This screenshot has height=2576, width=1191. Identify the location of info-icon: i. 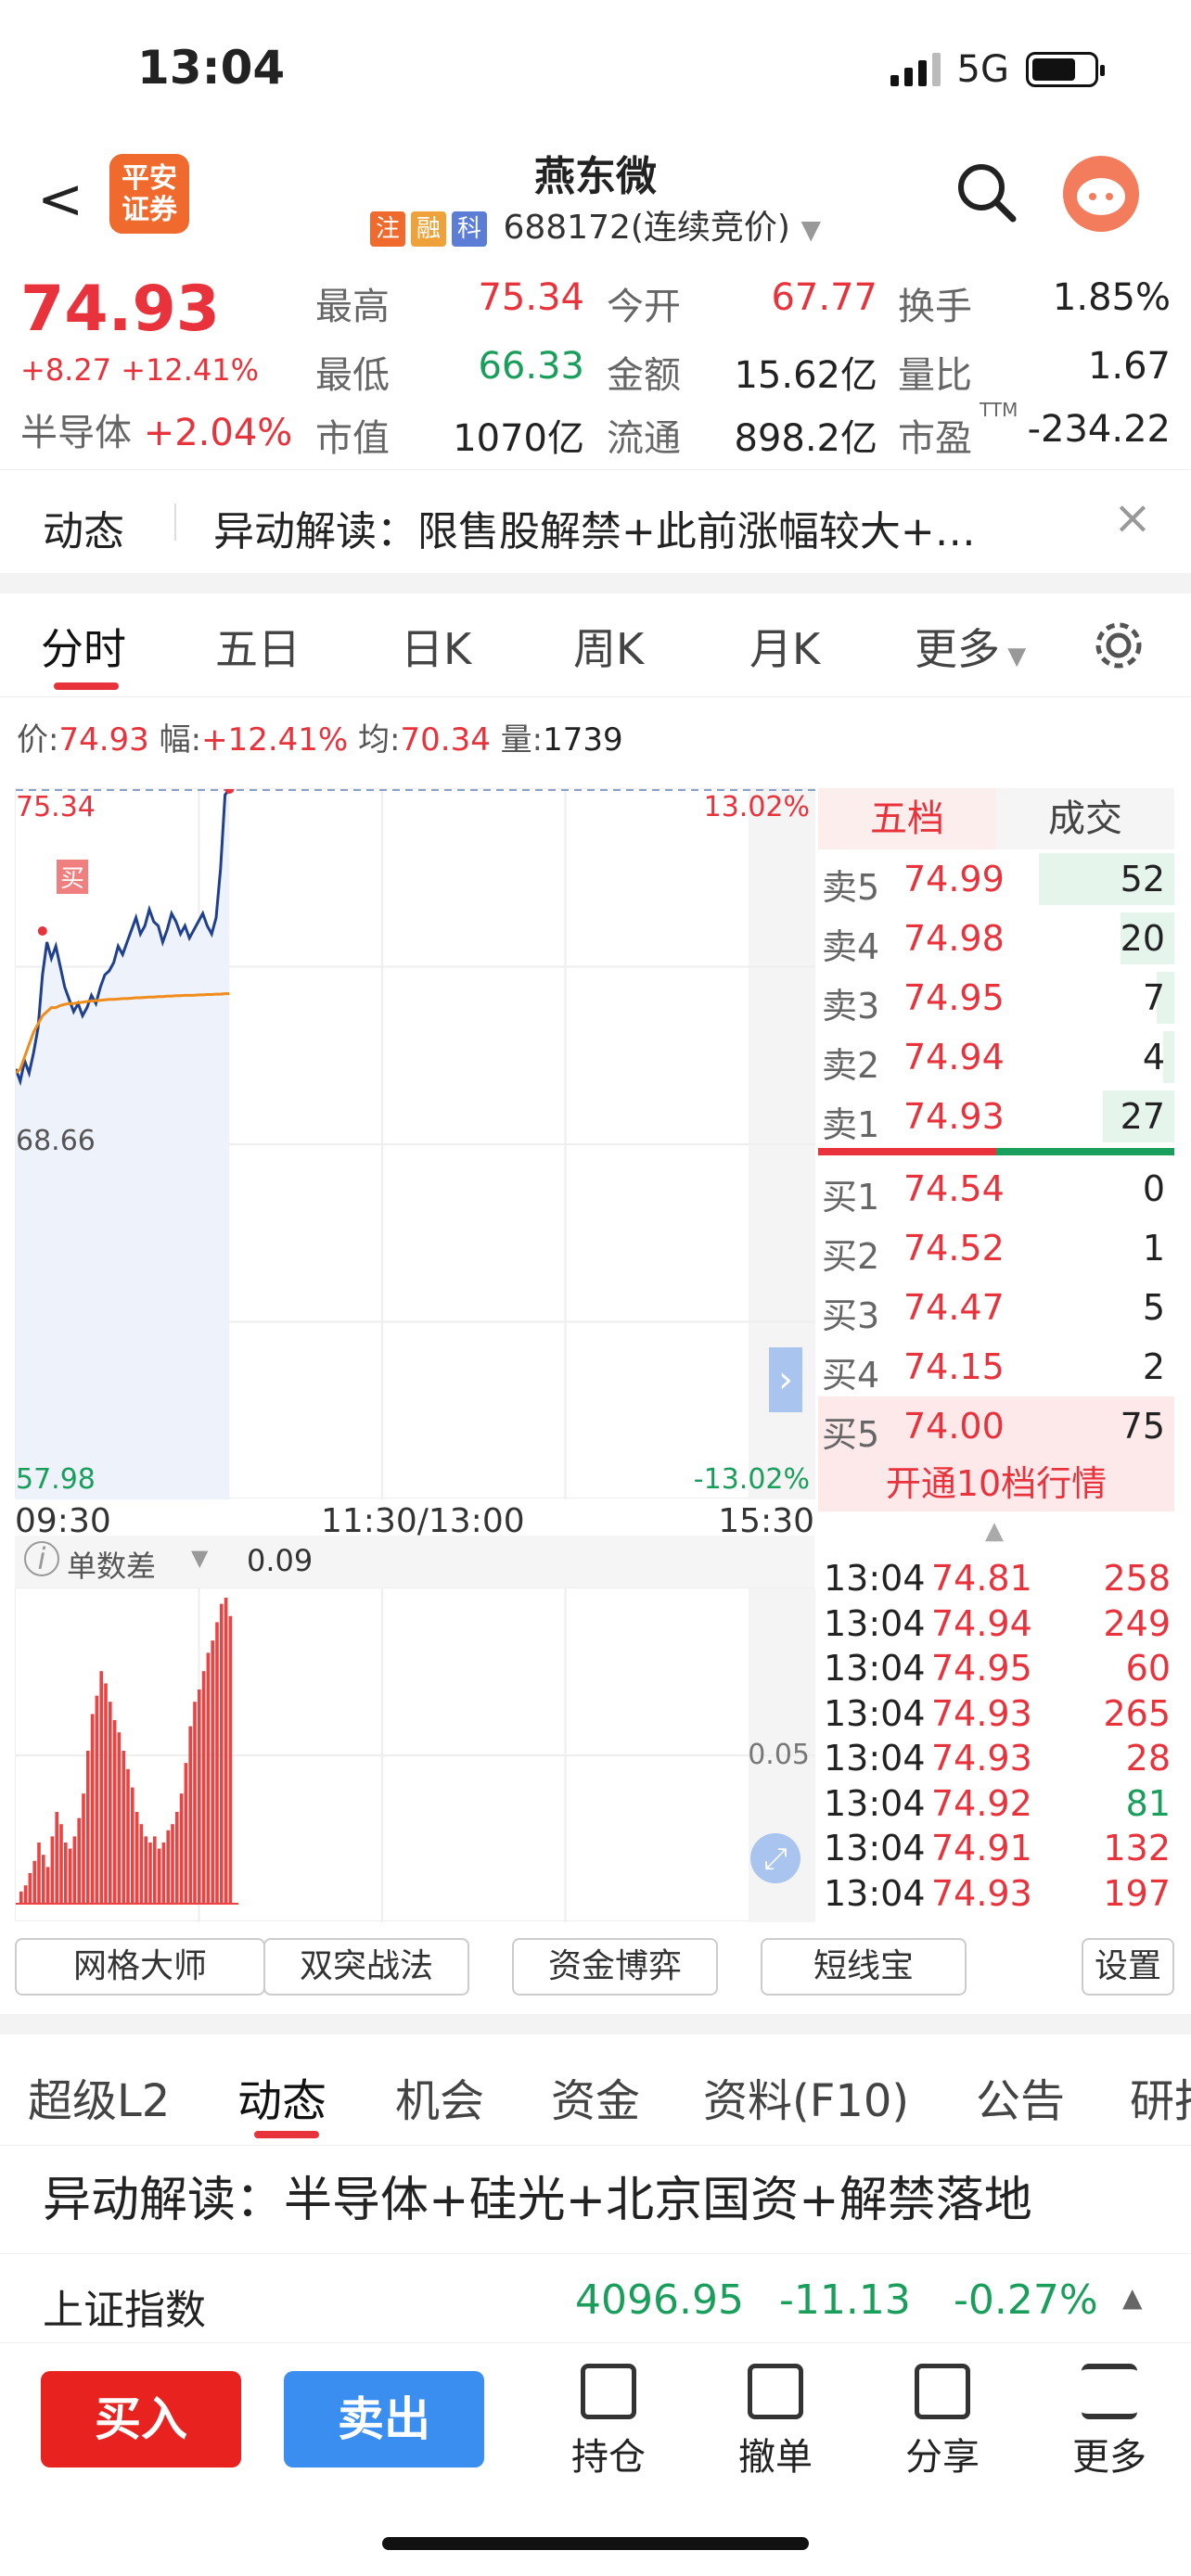
(41, 1558).